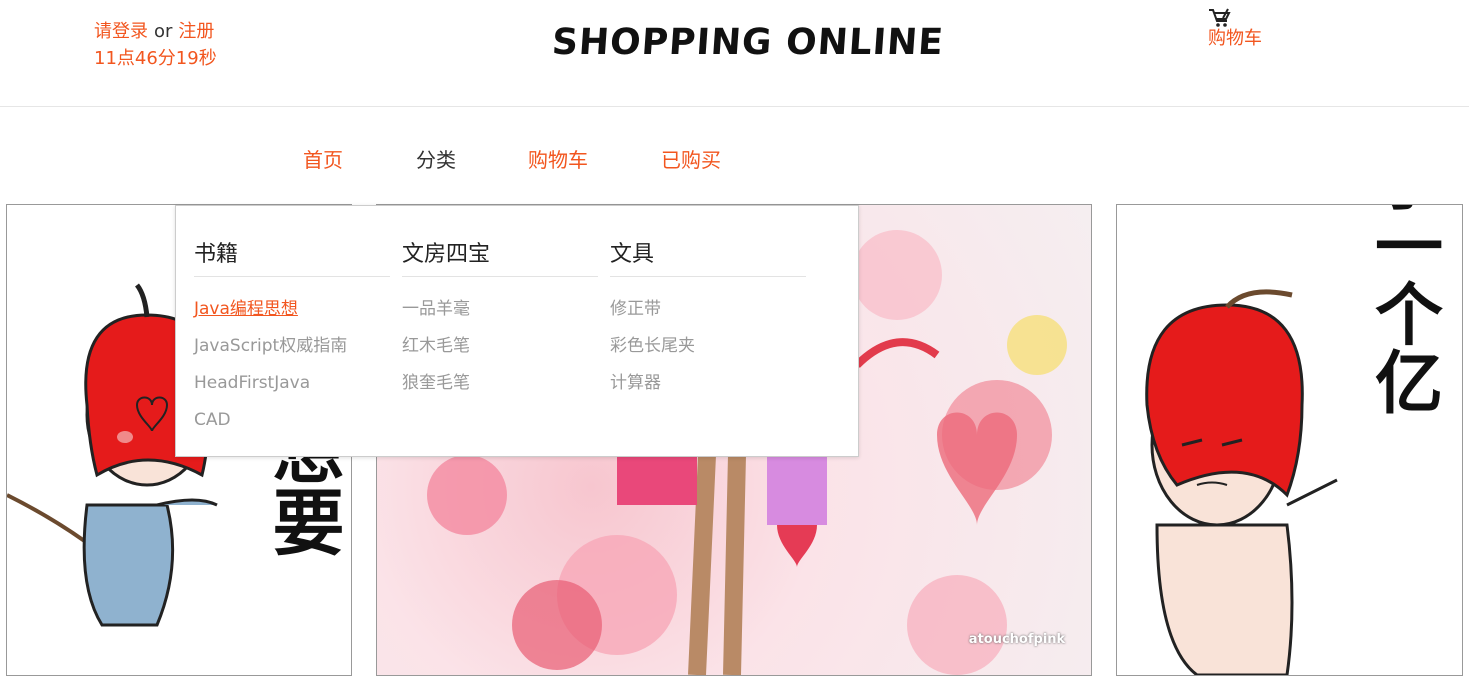 This screenshot has height=676, width=1469. Describe the element at coordinates (708, 346) in the screenshot. I see `category-item: 彩色长尾夹` at that location.